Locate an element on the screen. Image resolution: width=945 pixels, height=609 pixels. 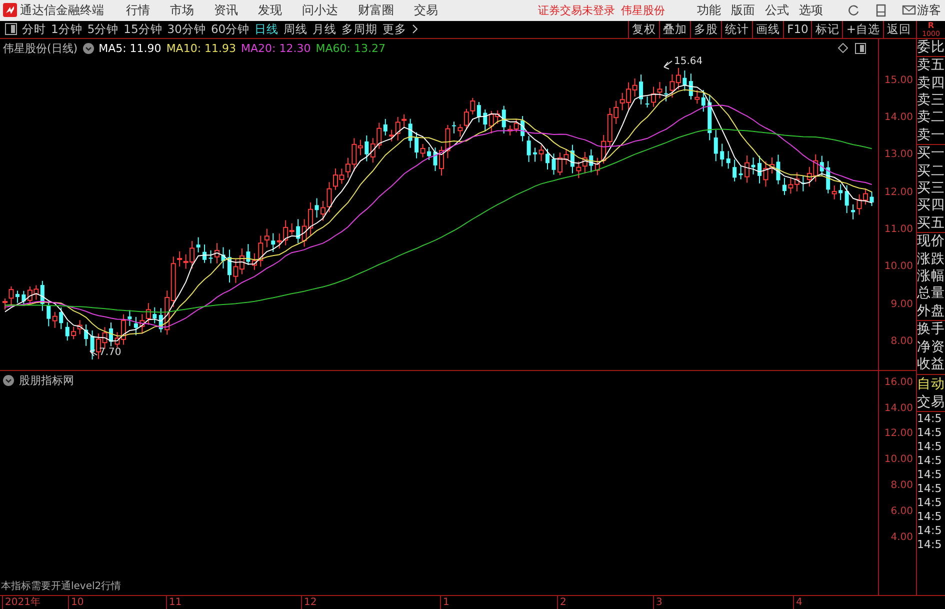
period-tab: 1分钟 is located at coordinates (66, 29).